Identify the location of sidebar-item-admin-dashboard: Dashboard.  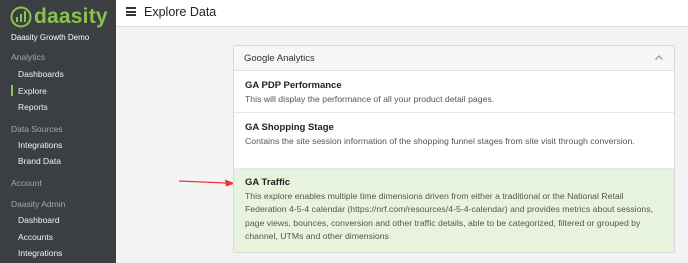
(39, 220).